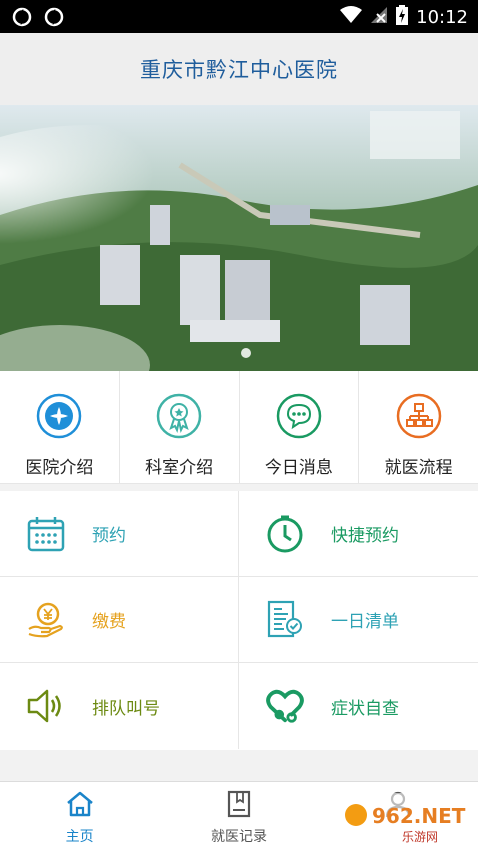 Image resolution: width=478 pixels, height=849 pixels. What do you see at coordinates (109, 536) in the screenshot?
I see `service-label: 预约` at bounding box center [109, 536].